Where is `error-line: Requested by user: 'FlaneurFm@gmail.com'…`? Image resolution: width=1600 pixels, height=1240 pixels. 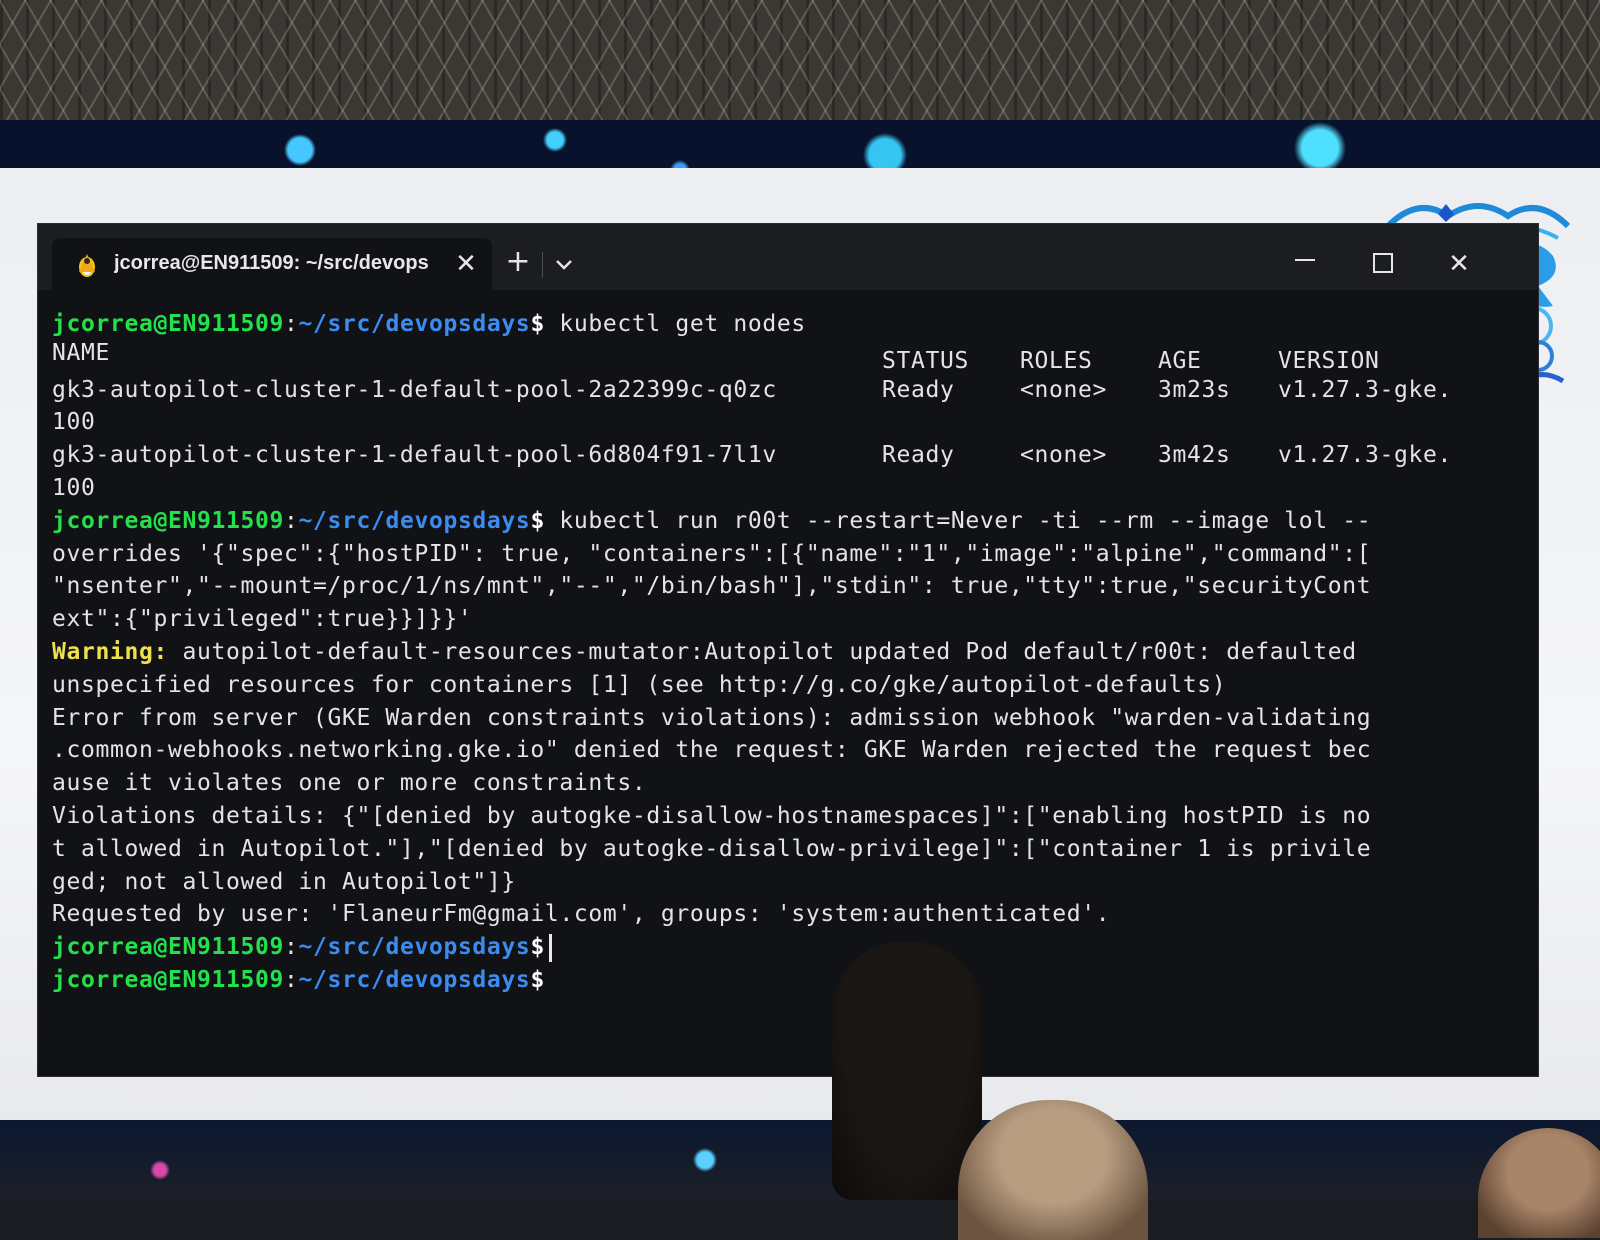
error-line: Requested by user: 'FlaneurFm@gmail.com'… is located at coordinates (581, 914).